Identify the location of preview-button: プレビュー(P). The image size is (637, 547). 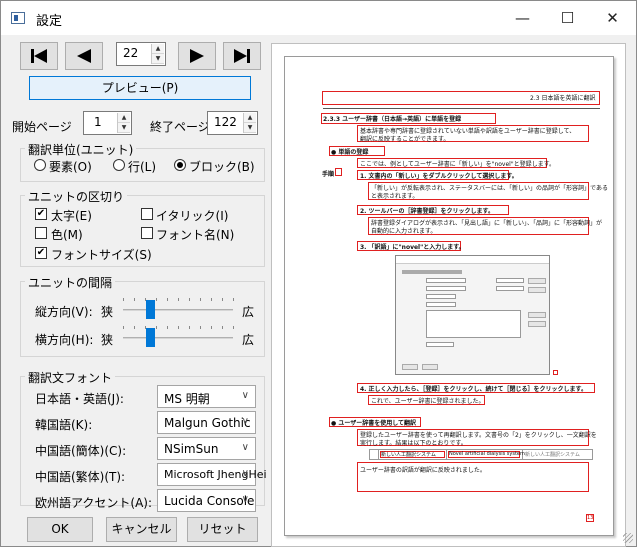
(140, 88).